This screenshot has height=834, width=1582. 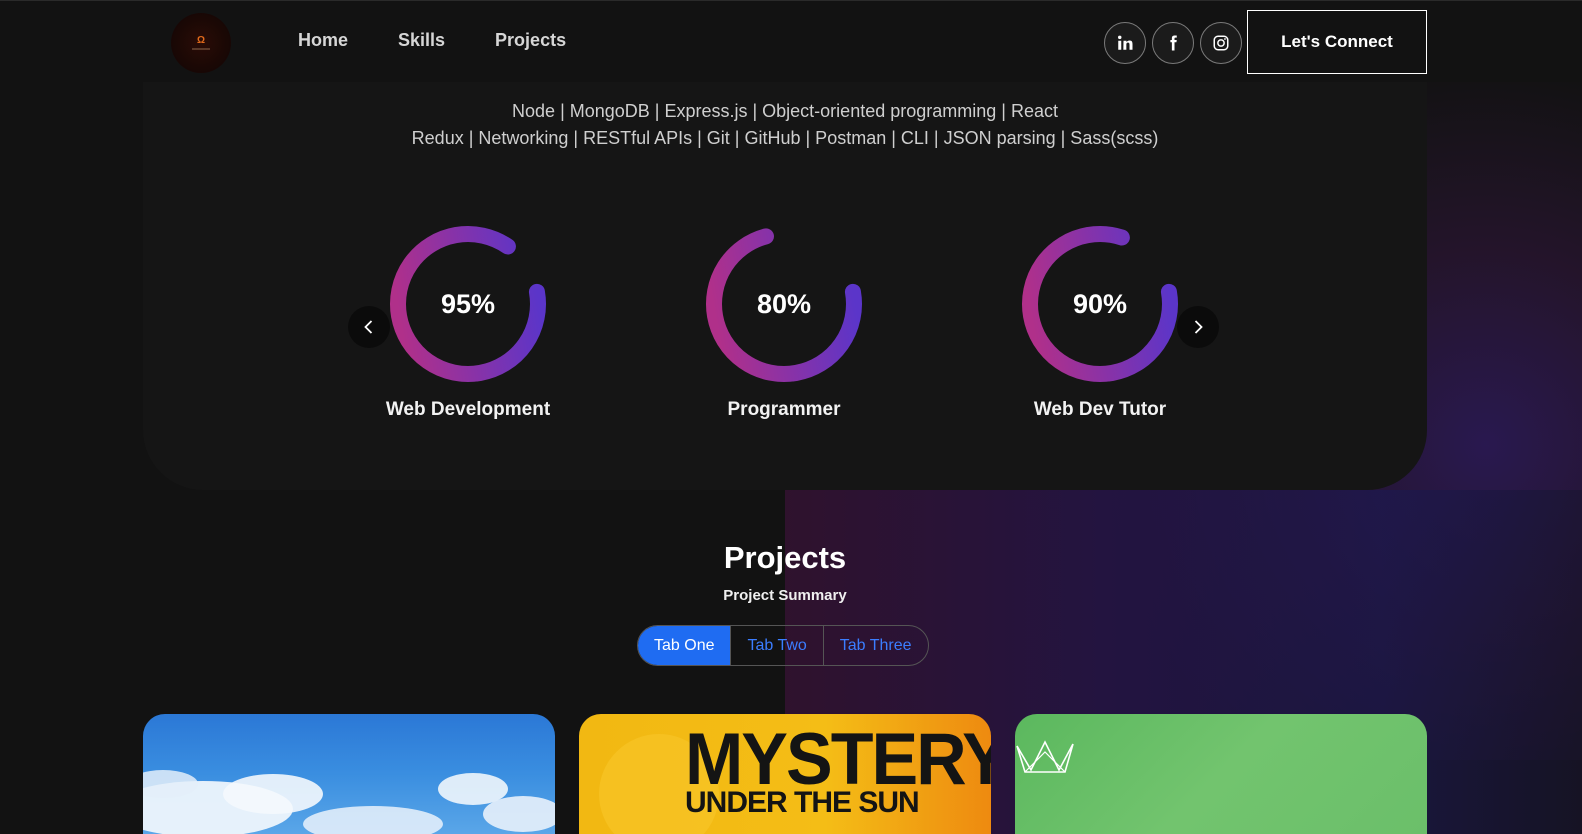 What do you see at coordinates (457, 40) in the screenshot?
I see `nav-links: Home Skills Projects` at bounding box center [457, 40].